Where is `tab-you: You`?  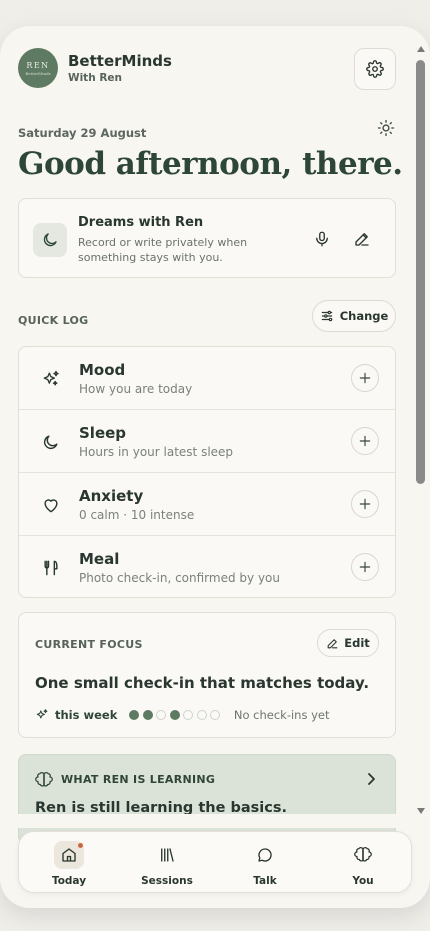
tab-you: You is located at coordinates (363, 863).